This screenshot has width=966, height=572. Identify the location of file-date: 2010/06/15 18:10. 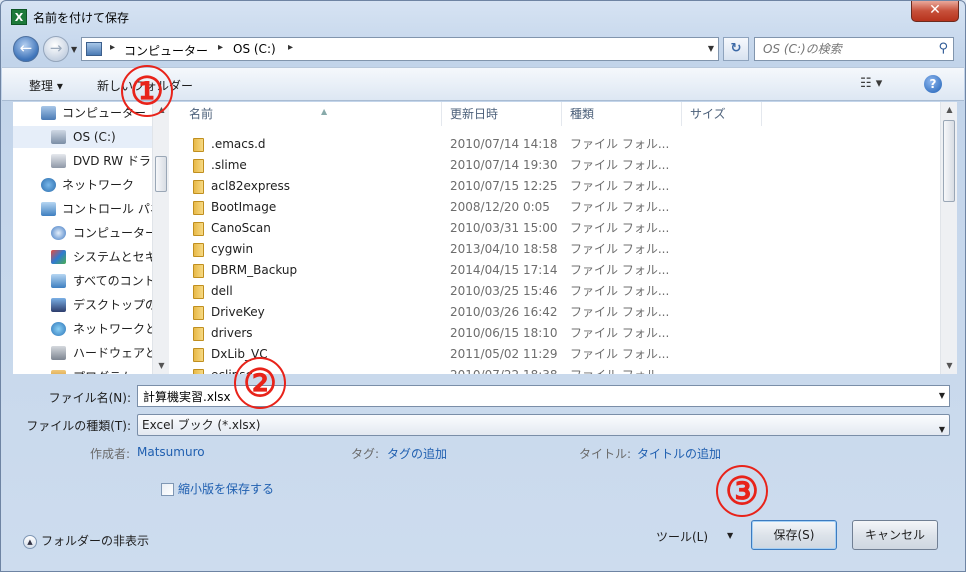
(504, 333).